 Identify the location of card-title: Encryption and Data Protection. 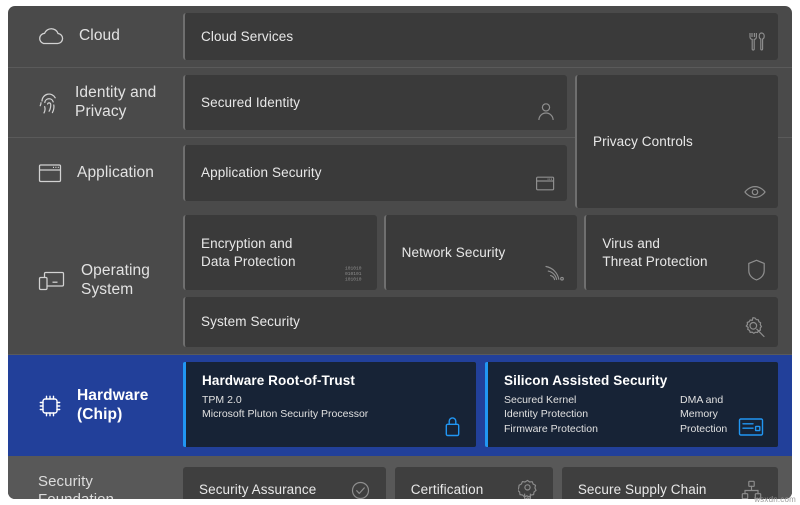
(248, 252).